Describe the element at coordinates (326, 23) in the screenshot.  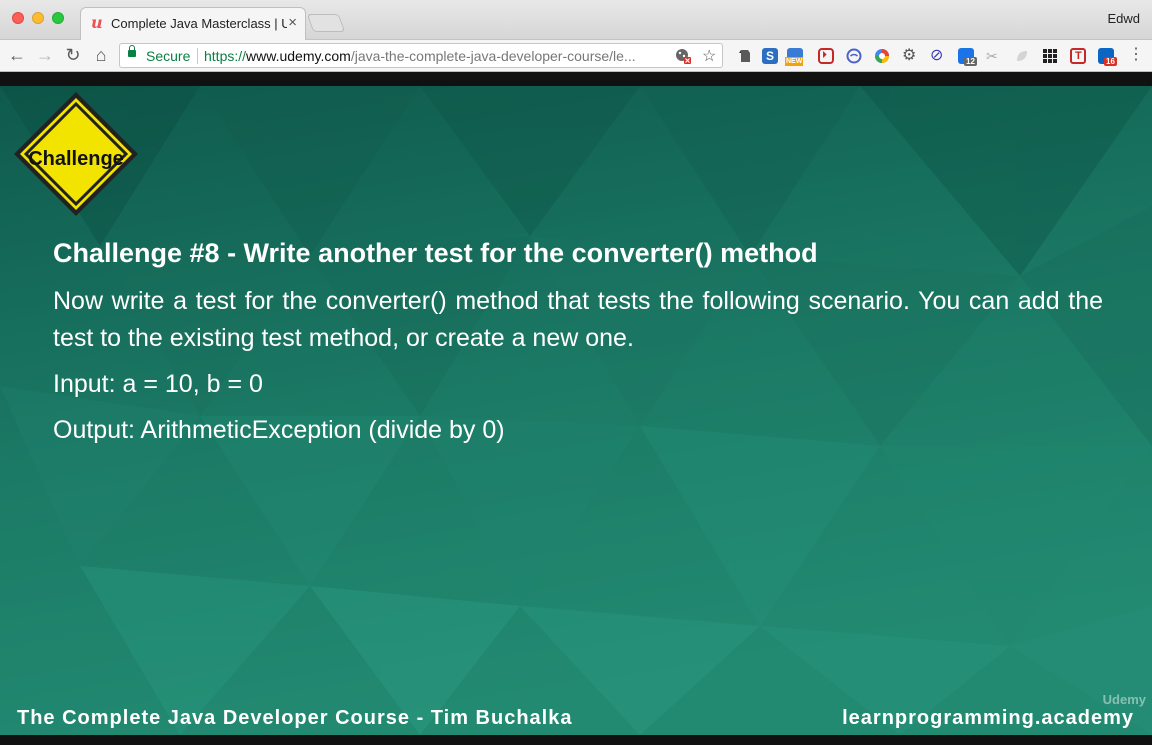
I see `new-tab-button` at that location.